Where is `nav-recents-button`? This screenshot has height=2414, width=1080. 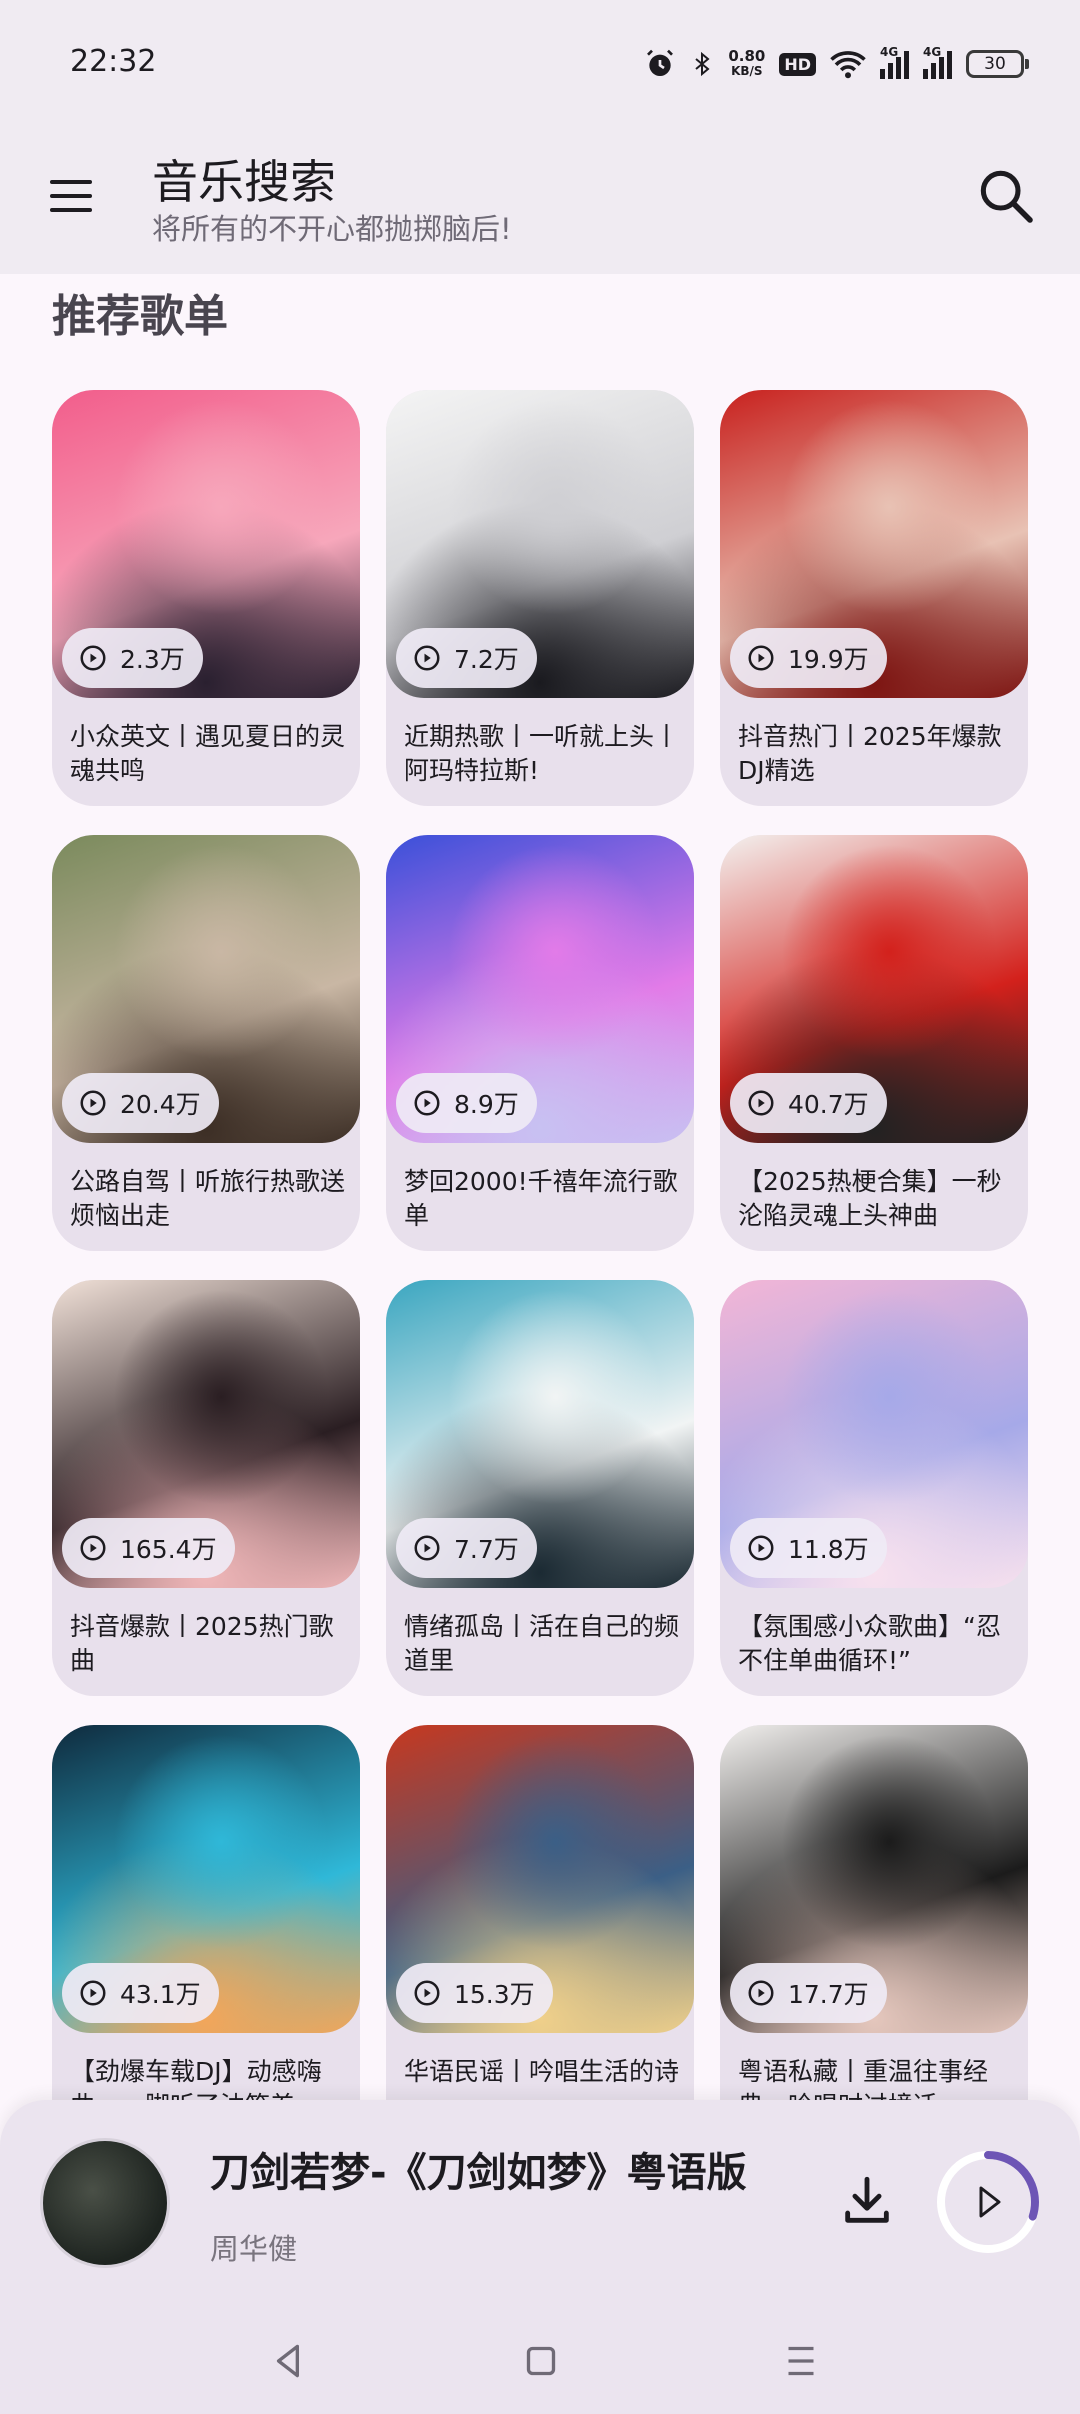
nav-recents-button is located at coordinates (801, 2361).